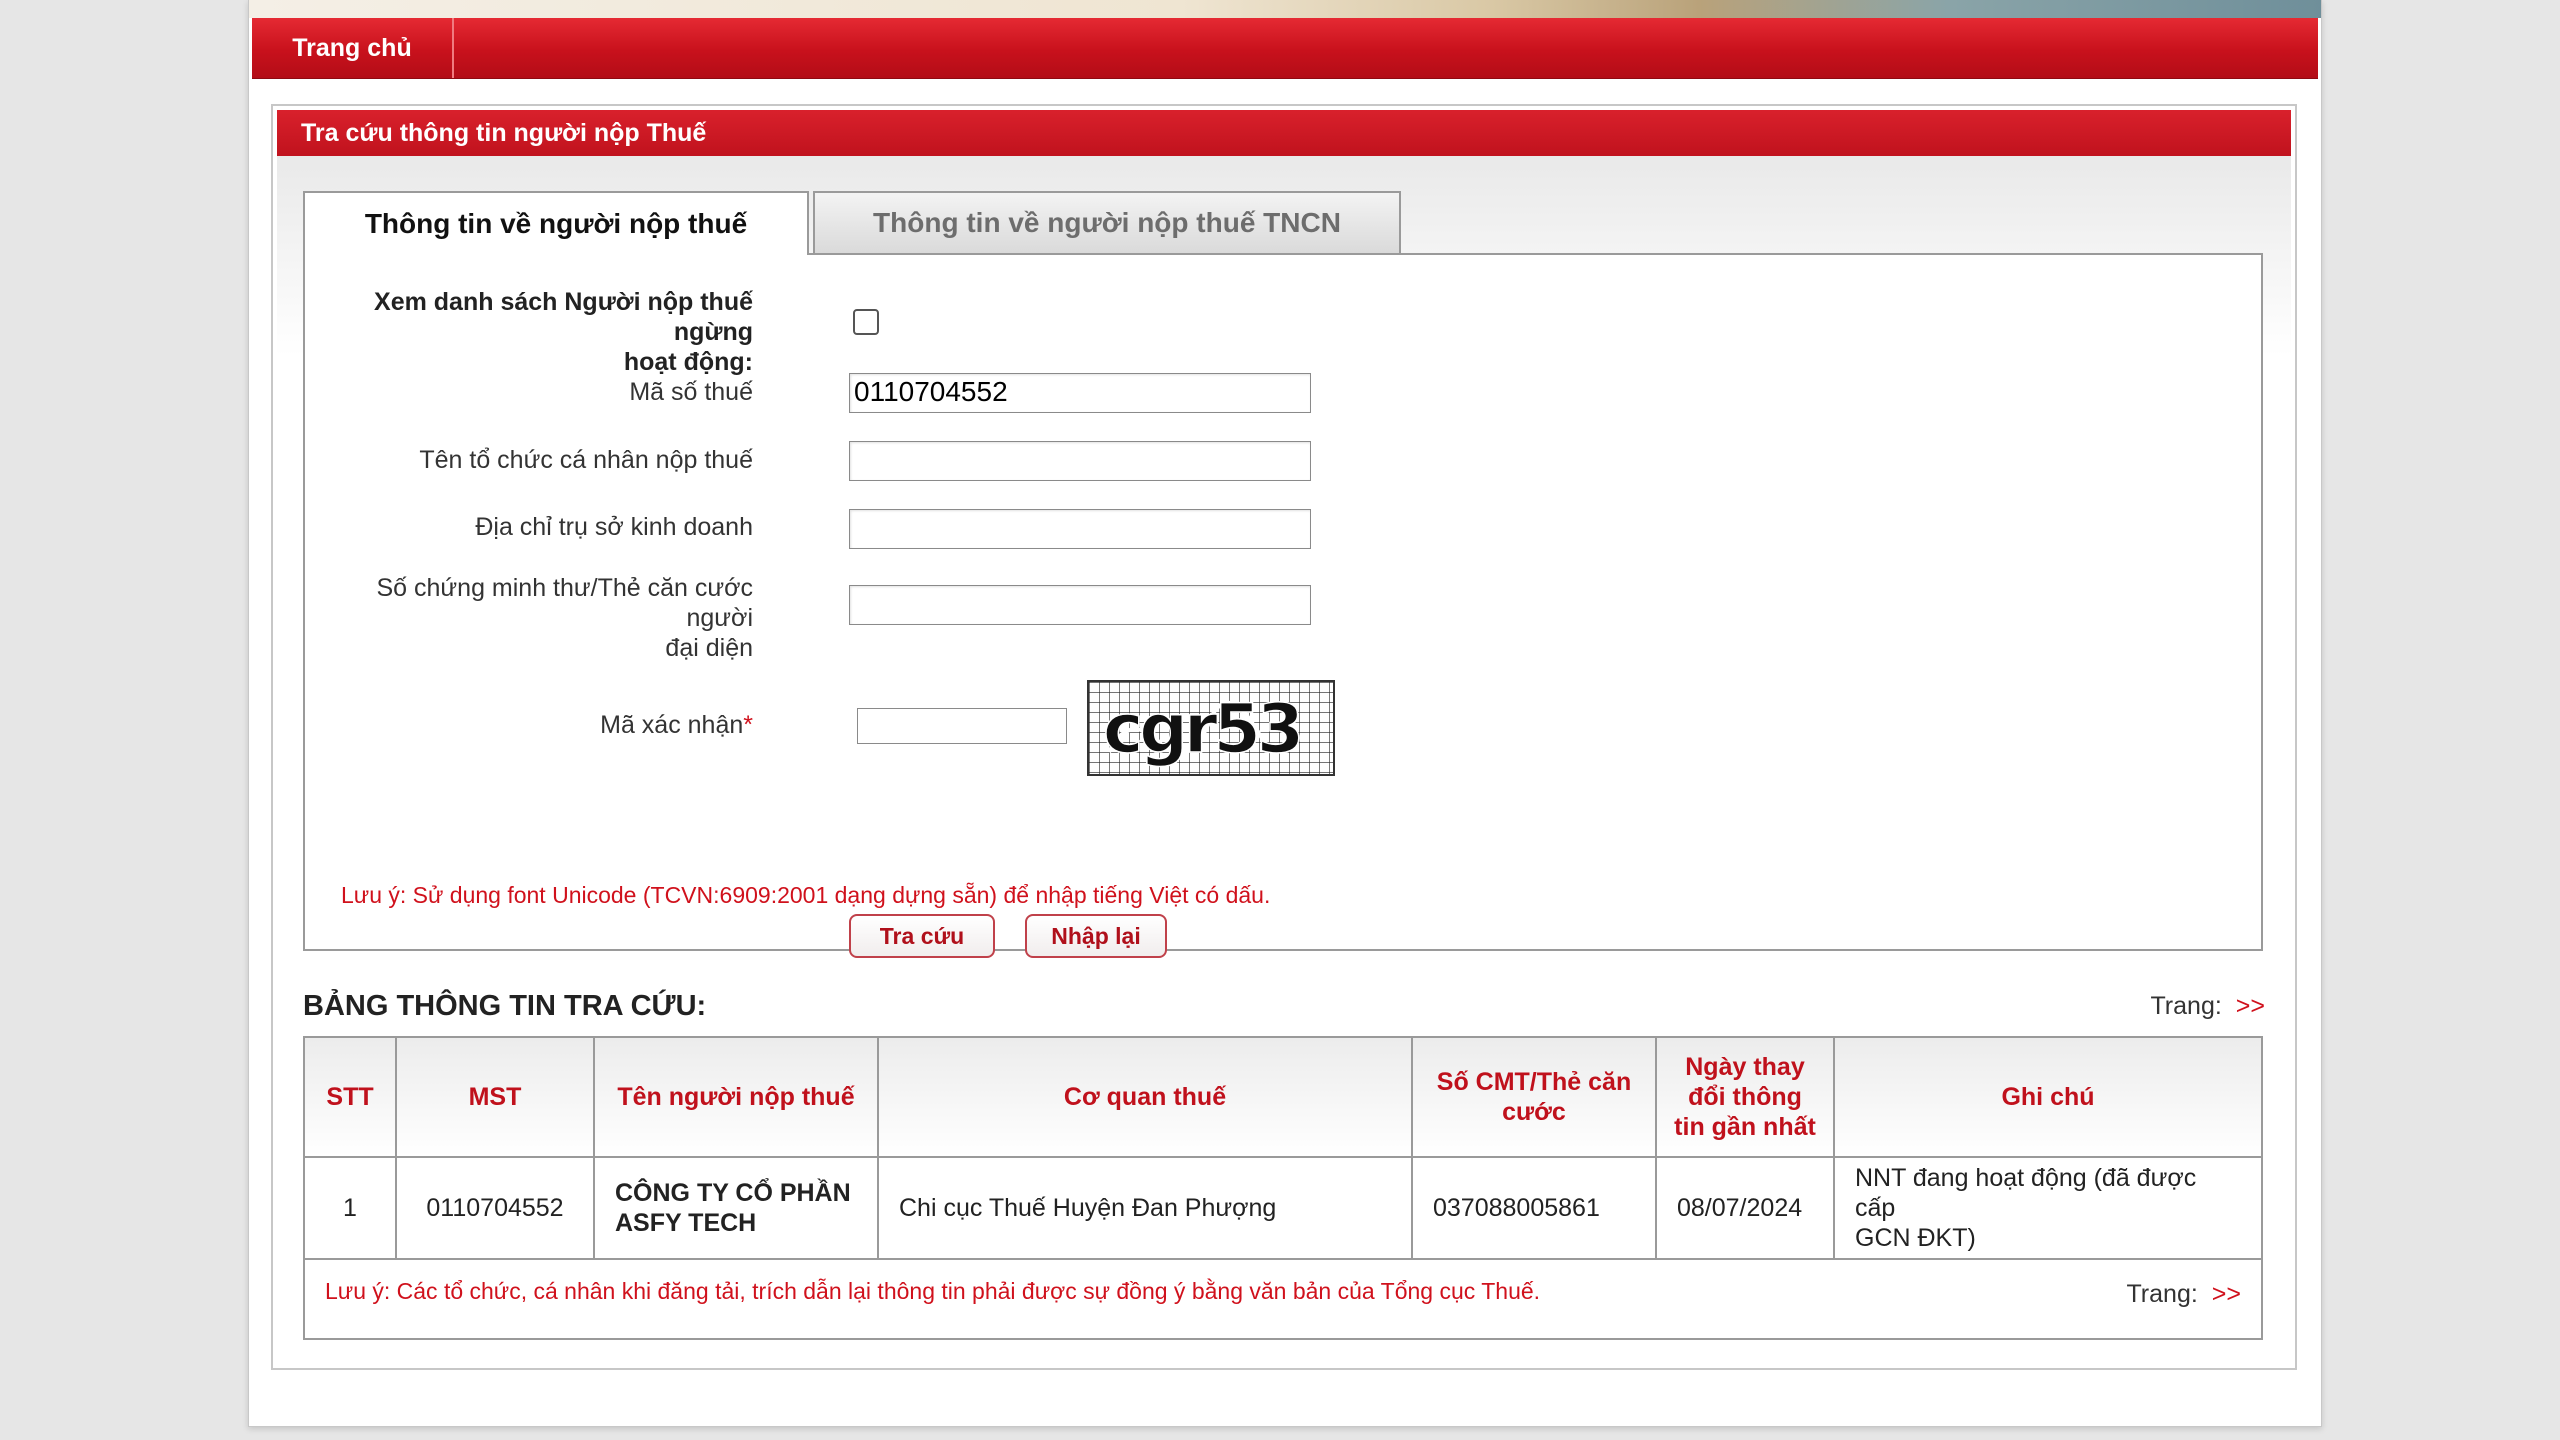 The height and width of the screenshot is (1440, 2560). Describe the element at coordinates (962, 726) in the screenshot. I see `captcha-input` at that location.